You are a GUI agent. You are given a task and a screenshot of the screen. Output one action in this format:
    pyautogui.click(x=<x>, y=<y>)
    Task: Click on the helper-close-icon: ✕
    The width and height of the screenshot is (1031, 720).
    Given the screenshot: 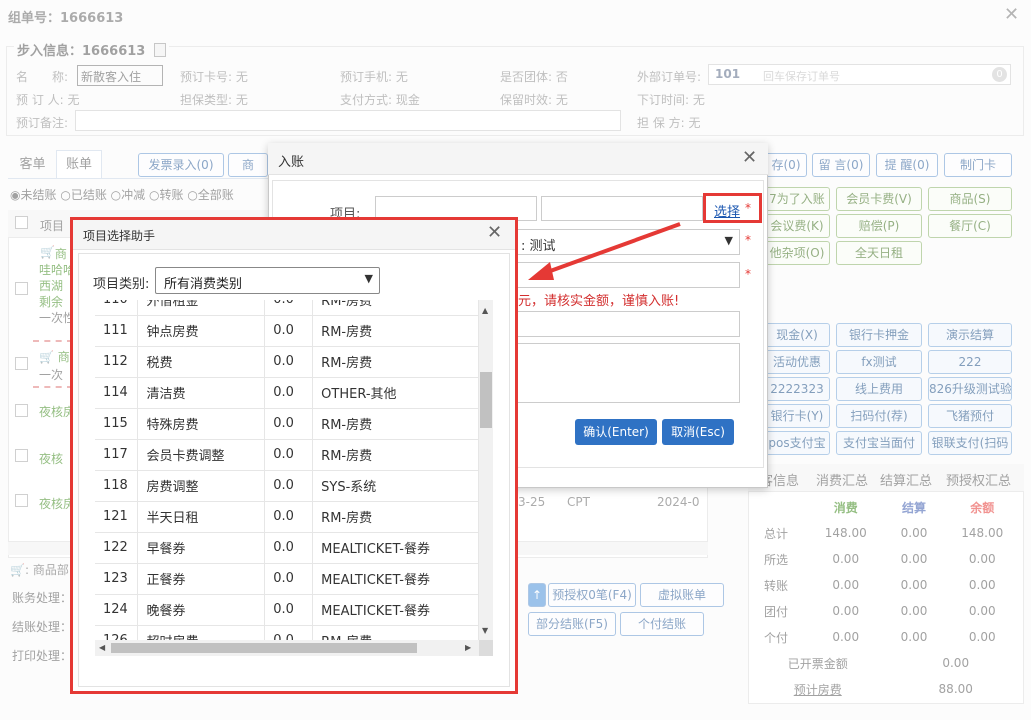 What is the action you would take?
    pyautogui.click(x=494, y=232)
    